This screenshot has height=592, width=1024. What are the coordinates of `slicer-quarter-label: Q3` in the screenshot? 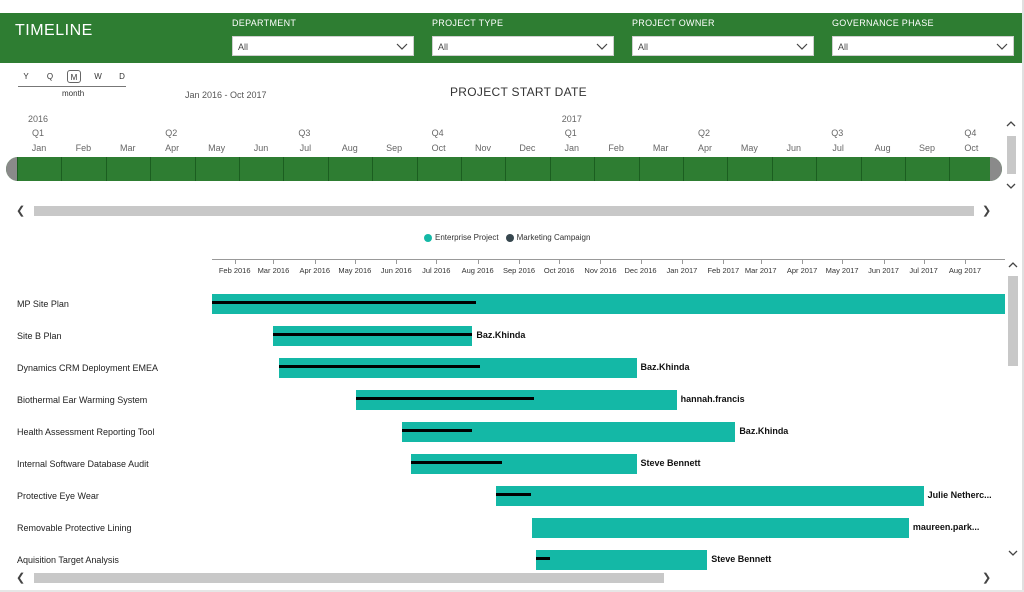 It's located at (304, 133).